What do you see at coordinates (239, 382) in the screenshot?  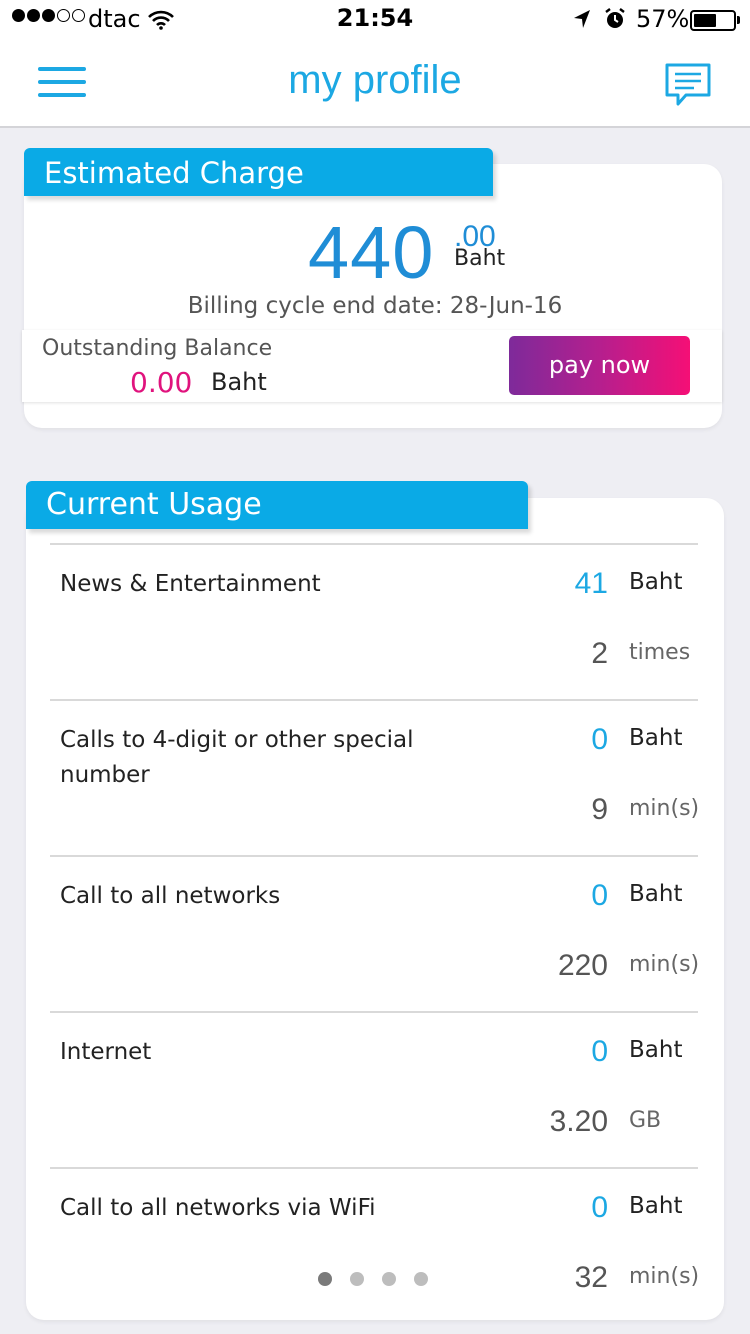 I see `outstanding-balance-unit: Baht` at bounding box center [239, 382].